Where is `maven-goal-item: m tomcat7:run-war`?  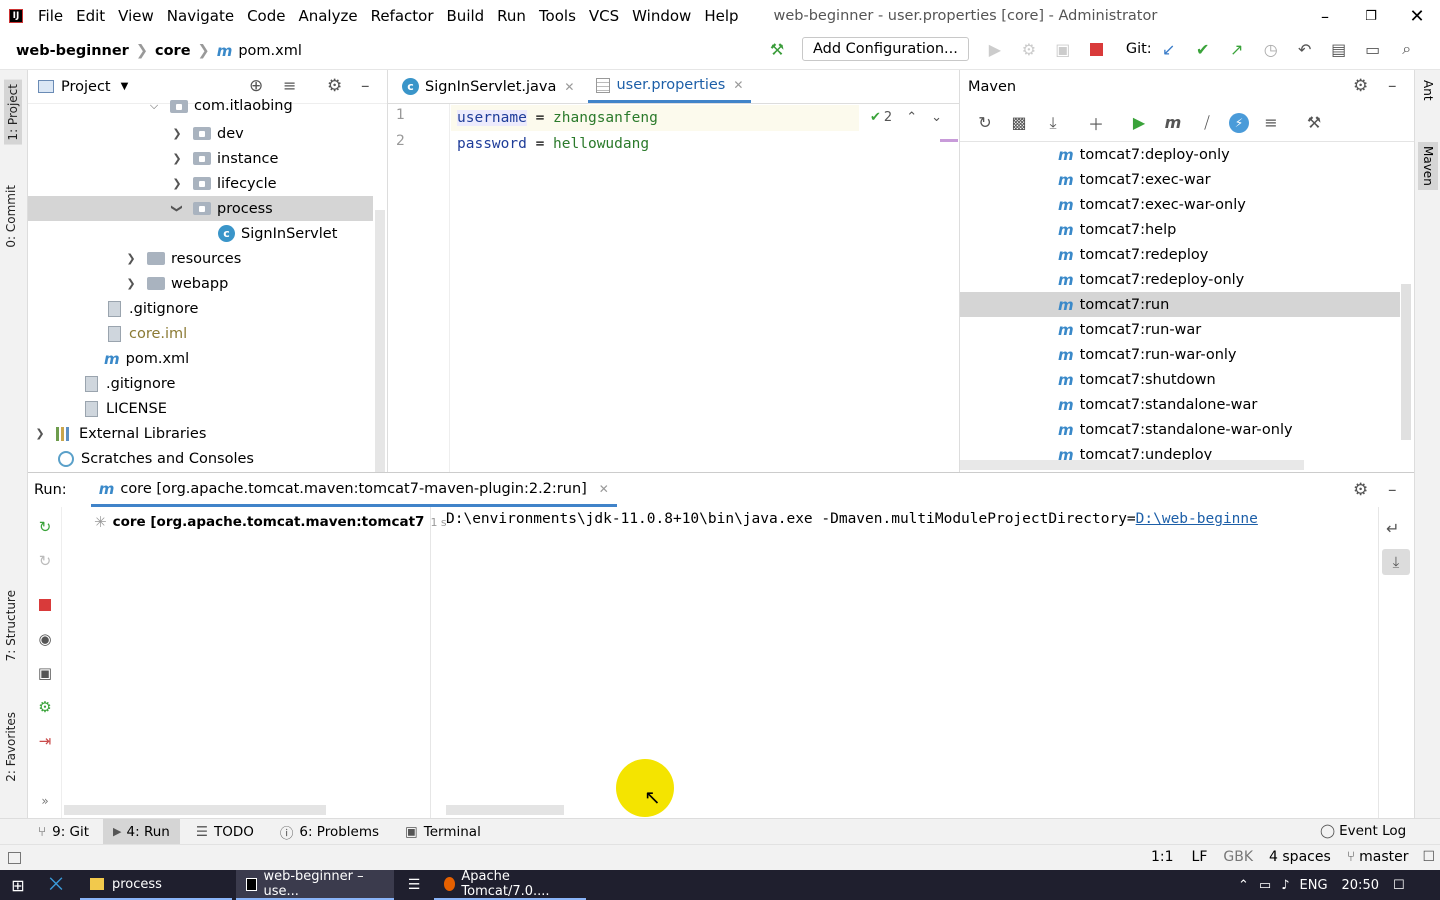
maven-goal-item: m tomcat7:run-war is located at coordinates (1180, 329).